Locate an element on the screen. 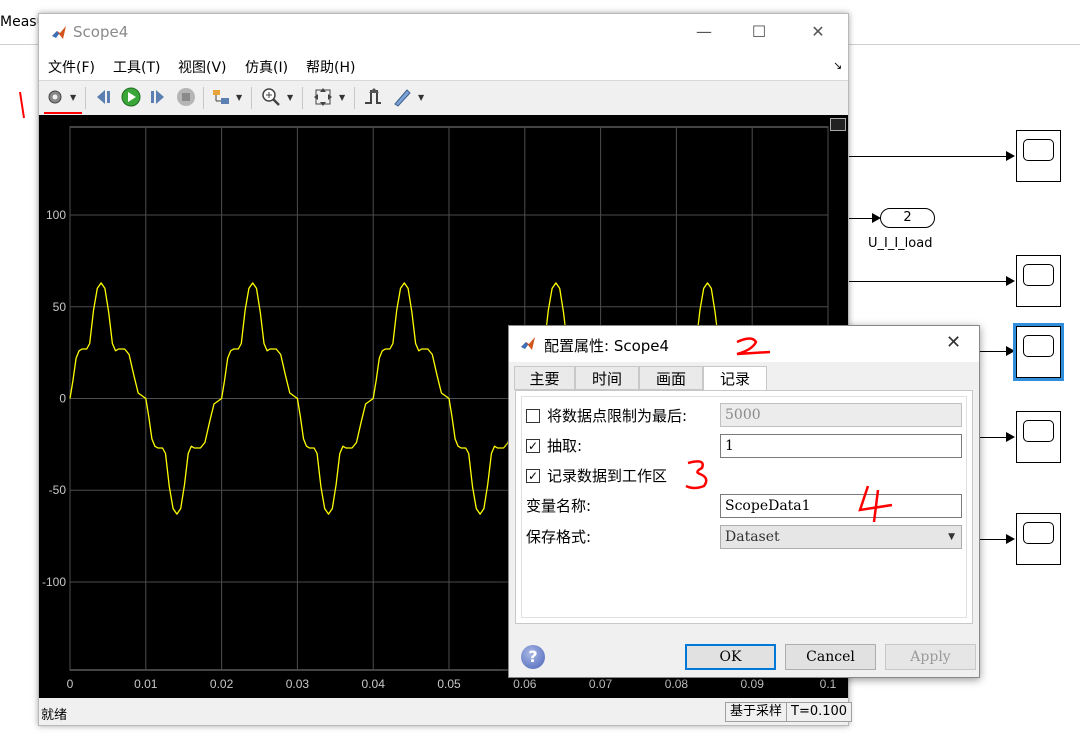 The height and width of the screenshot is (741, 1080). step-forward-icon is located at coordinates (158, 97).